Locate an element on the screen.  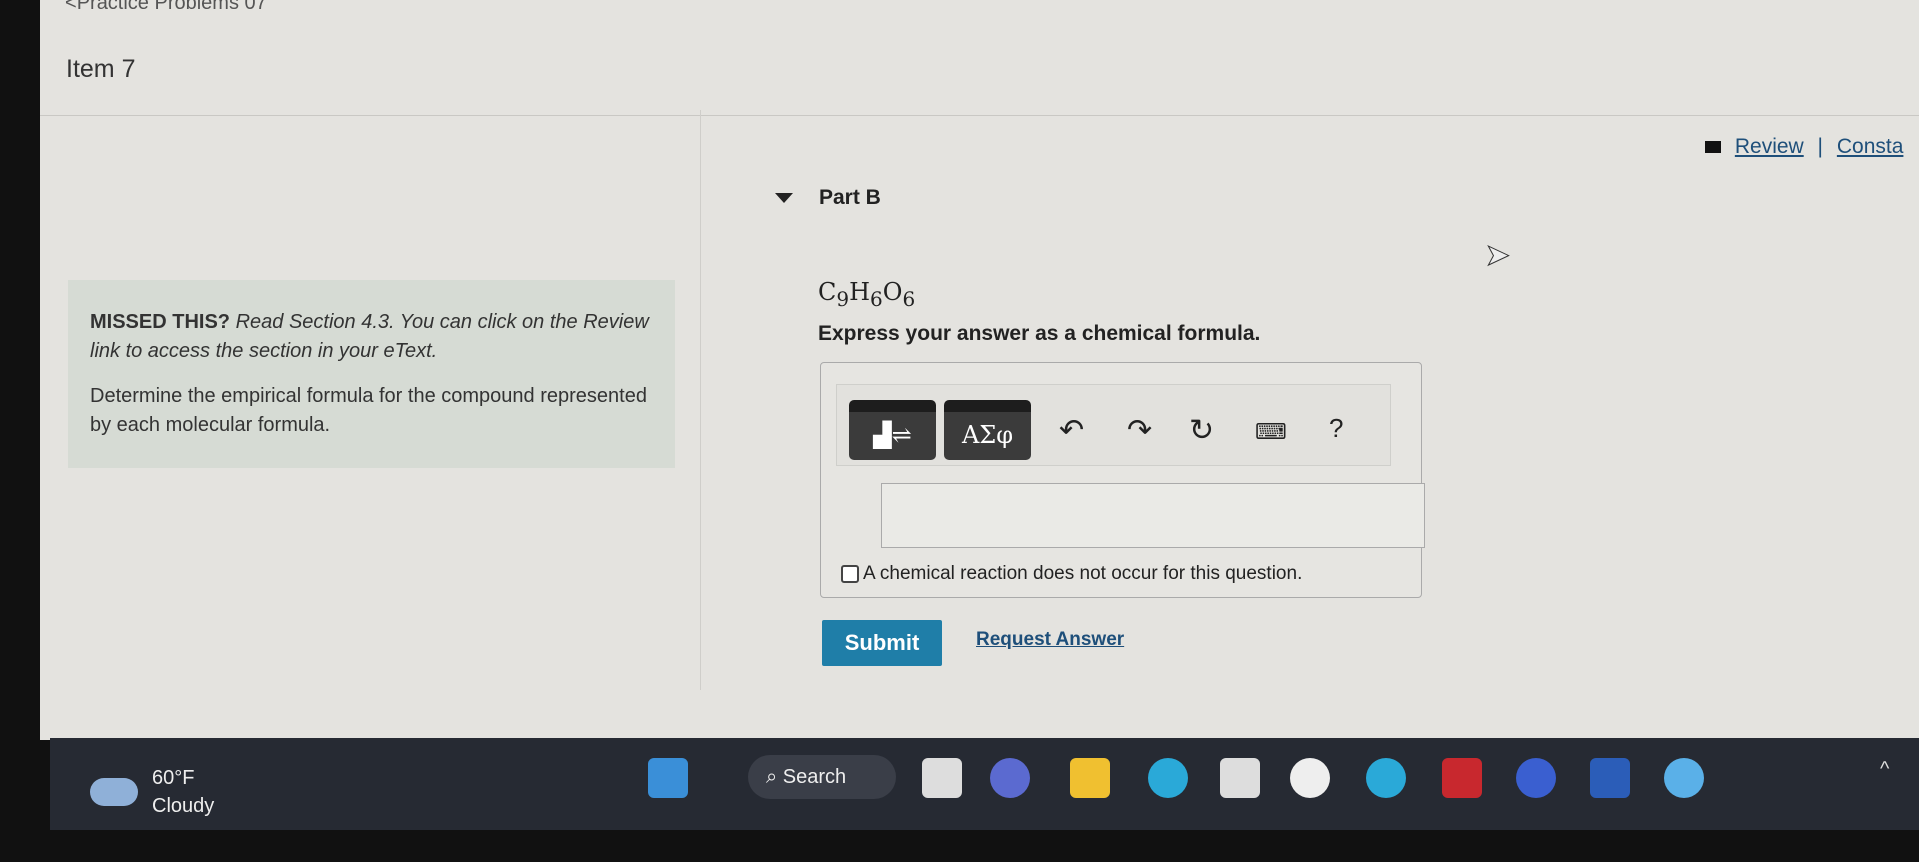
resource-links: Review | Consta is located at coordinates (1804, 147).